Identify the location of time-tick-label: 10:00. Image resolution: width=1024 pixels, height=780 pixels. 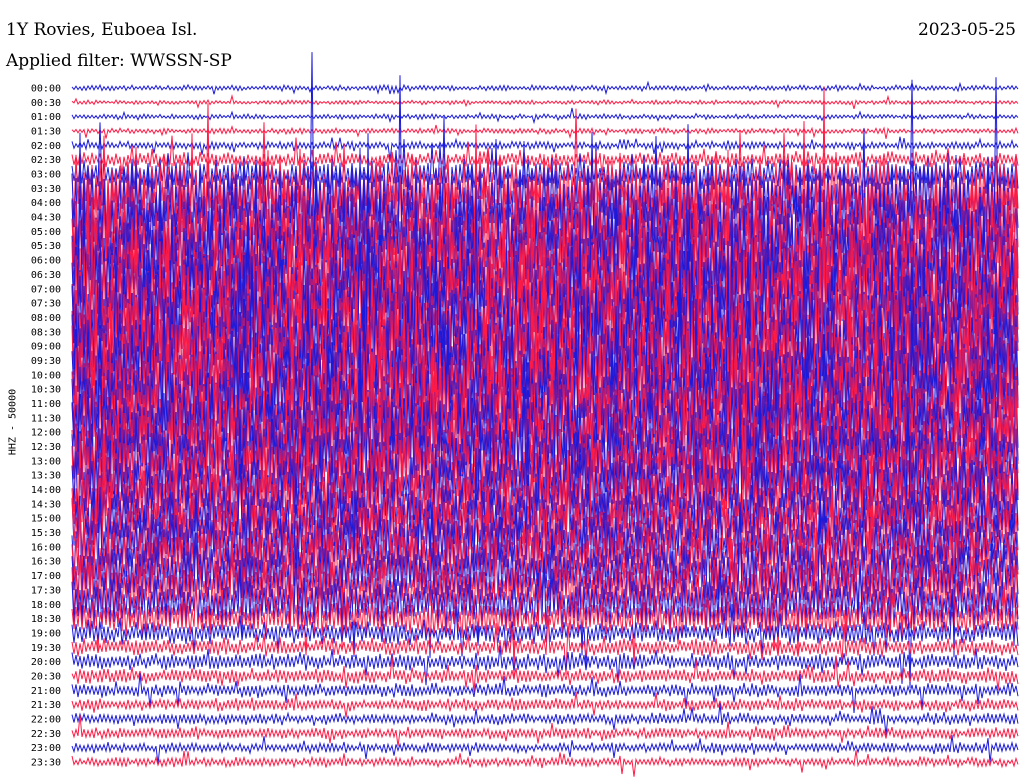
(46, 375).